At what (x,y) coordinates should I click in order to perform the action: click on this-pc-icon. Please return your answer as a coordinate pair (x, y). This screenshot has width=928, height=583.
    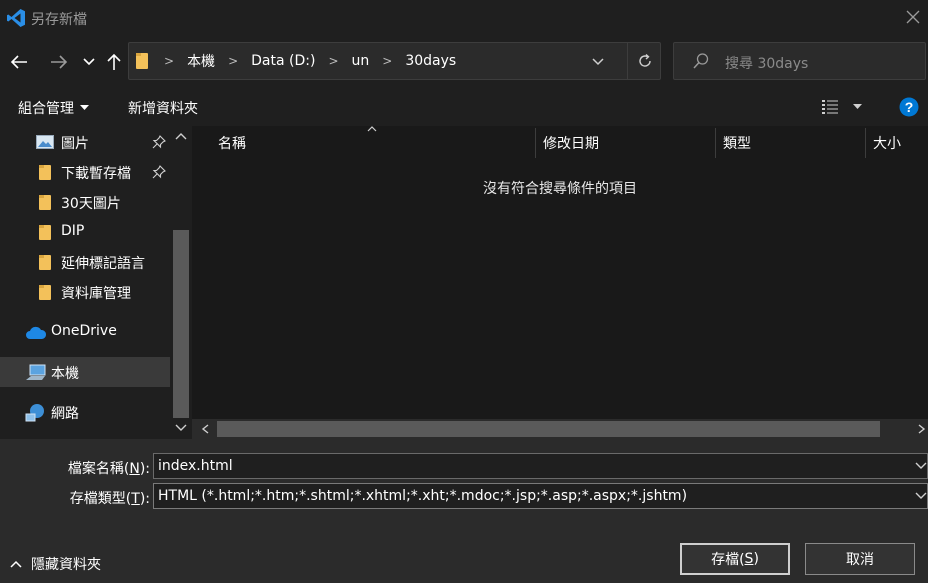
    Looking at the image, I should click on (36, 373).